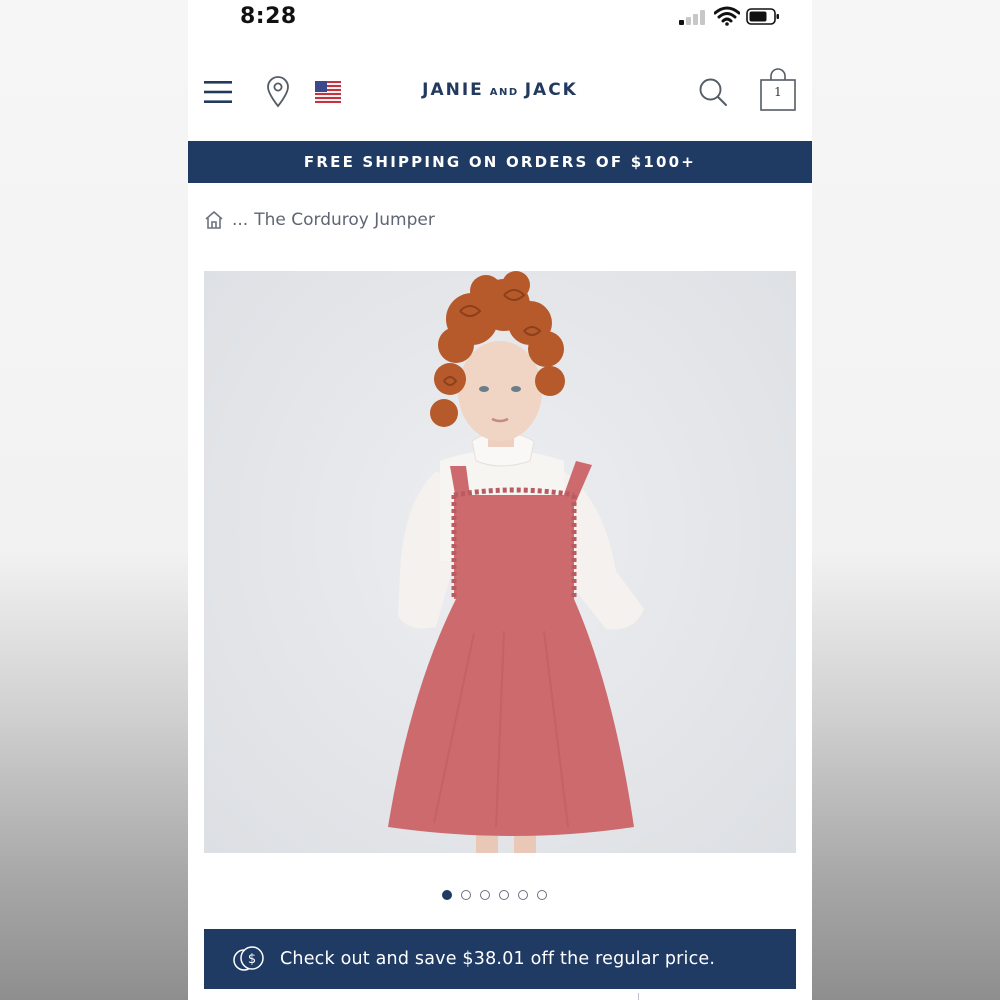 The width and height of the screenshot is (1000, 1000). I want to click on menu-icon, so click(218, 92).